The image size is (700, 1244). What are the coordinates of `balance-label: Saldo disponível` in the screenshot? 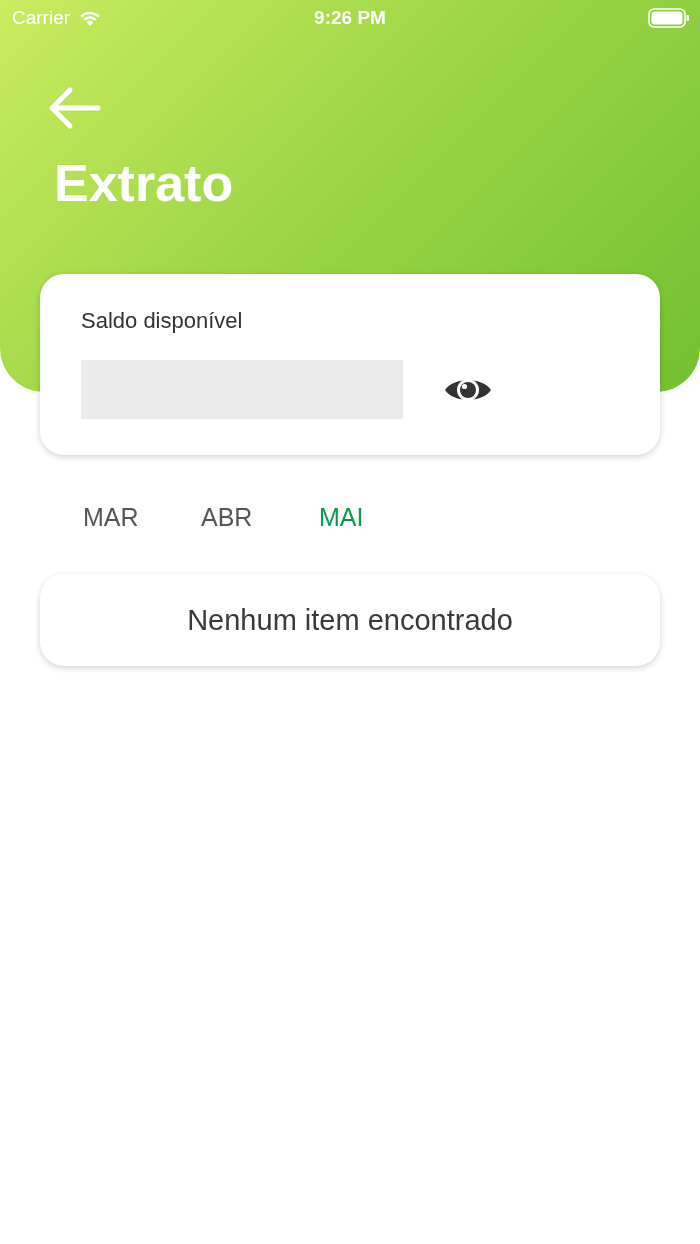 It's located at (162, 321).